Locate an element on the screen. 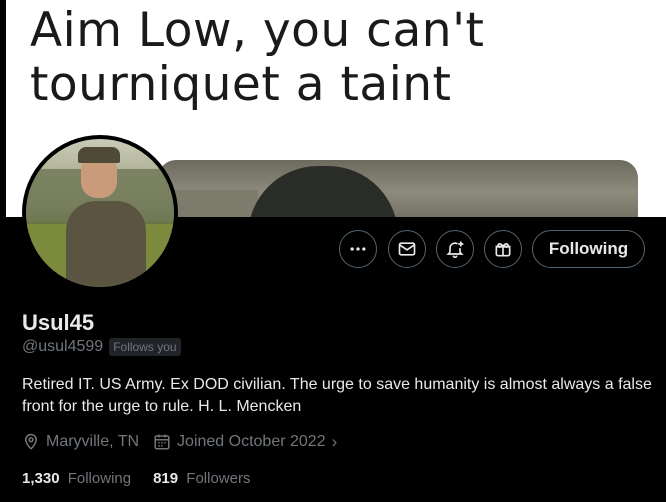  following-label: Following is located at coordinates (99, 478).